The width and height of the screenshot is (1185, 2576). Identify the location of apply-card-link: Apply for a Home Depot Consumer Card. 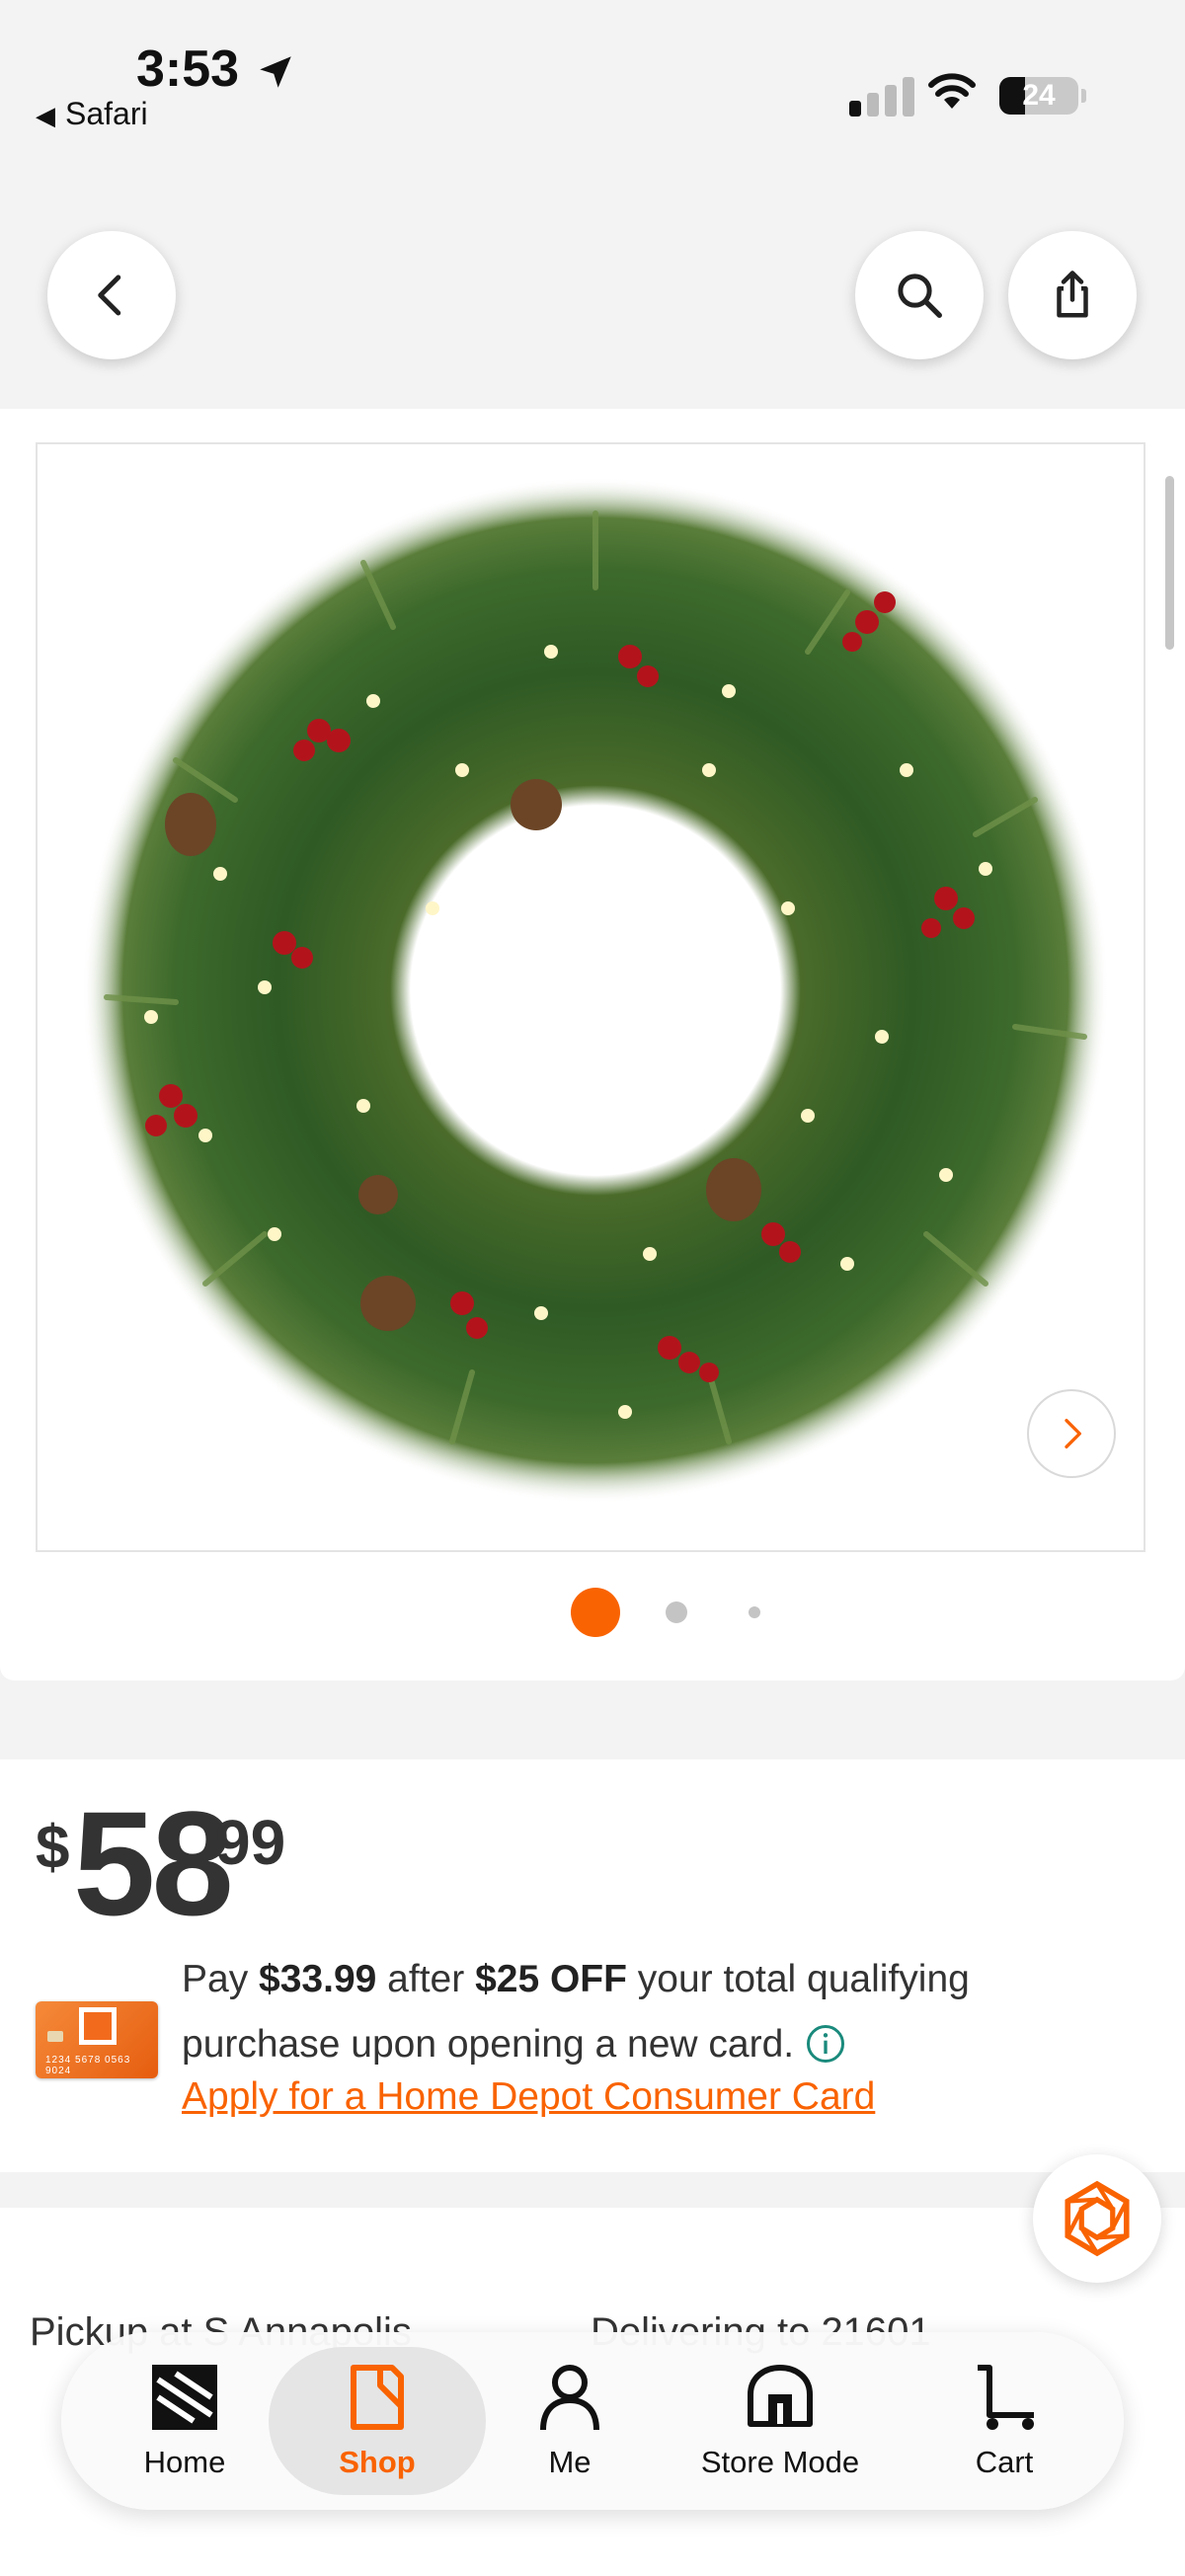
(528, 2097).